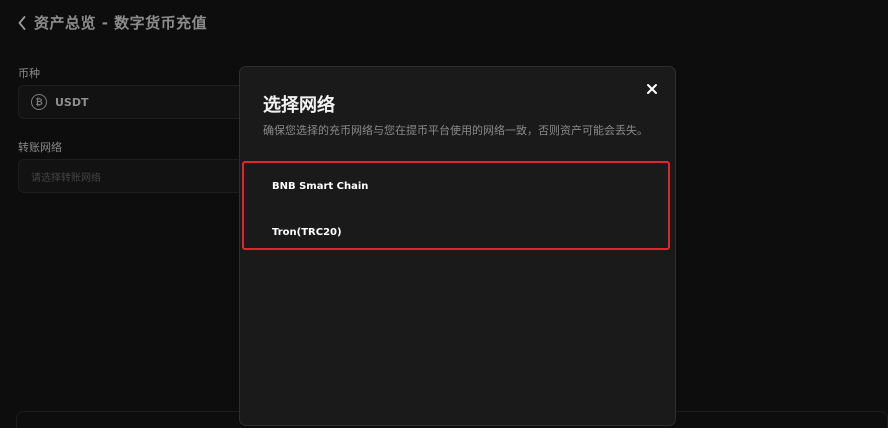 Image resolution: width=888 pixels, height=428 pixels. I want to click on bitcoin-icon: ₿, so click(39, 102).